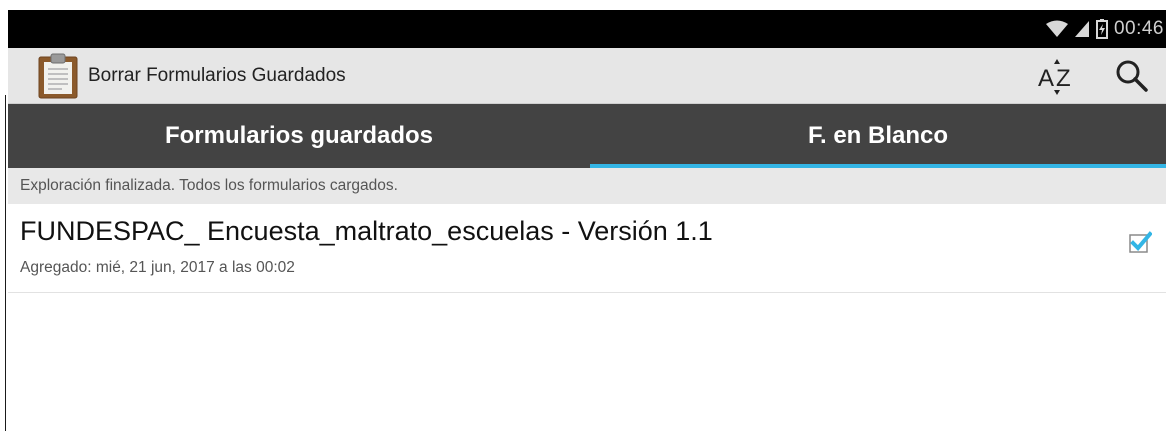  What do you see at coordinates (3, 215) in the screenshot?
I see `window-edge` at bounding box center [3, 215].